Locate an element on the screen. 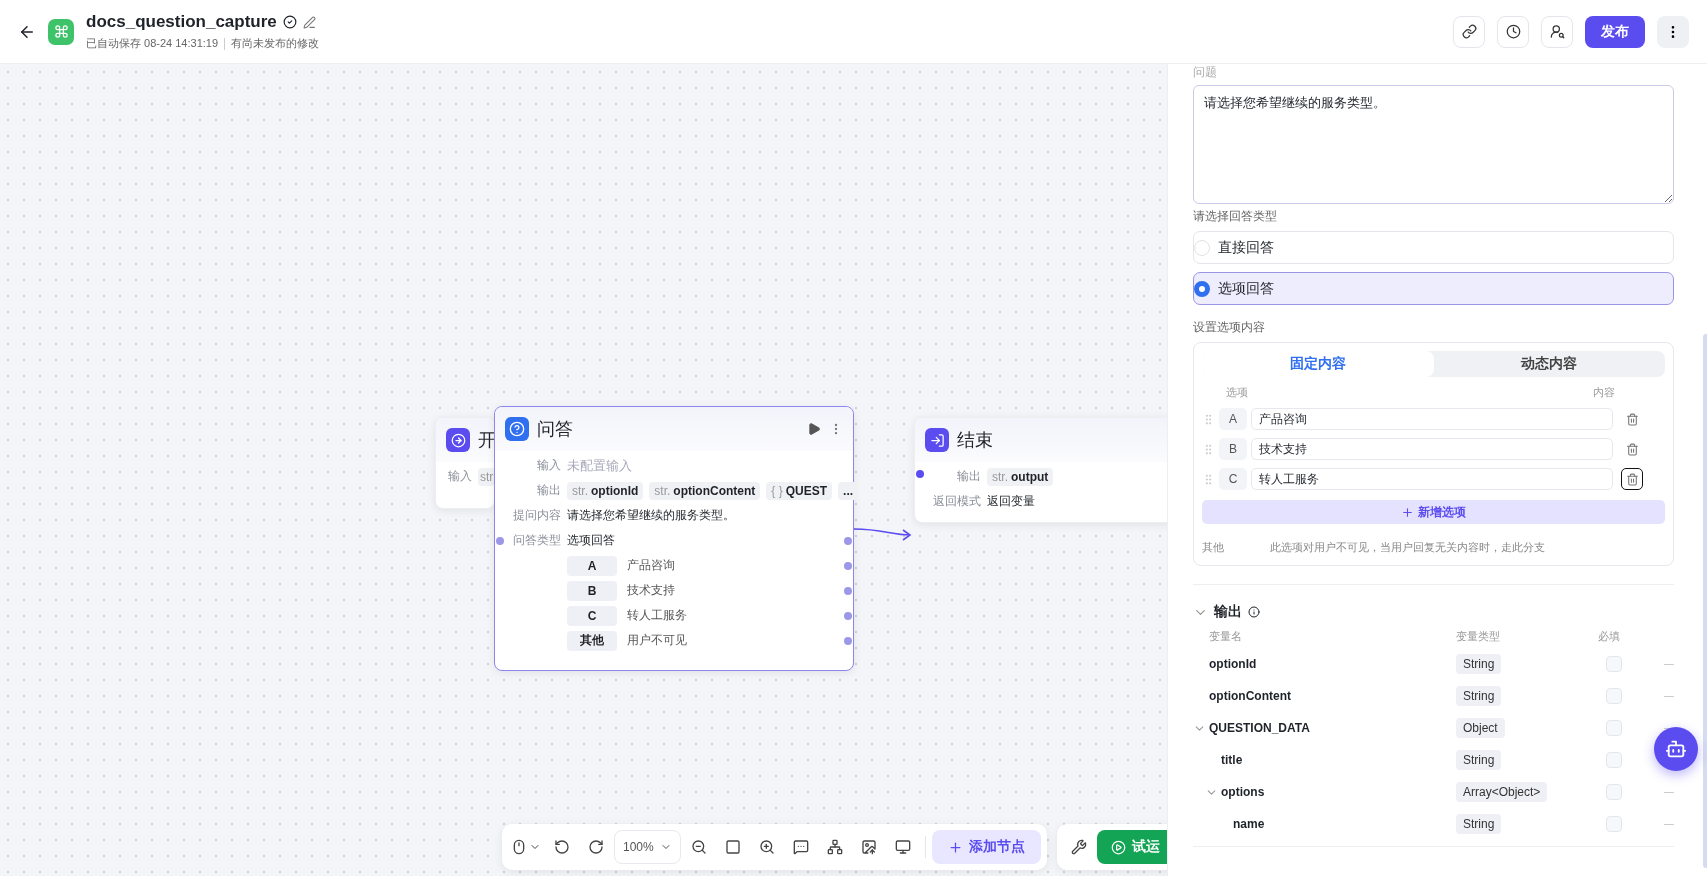 The image size is (1707, 876). column-header: 内容 is located at coordinates (1604, 392).